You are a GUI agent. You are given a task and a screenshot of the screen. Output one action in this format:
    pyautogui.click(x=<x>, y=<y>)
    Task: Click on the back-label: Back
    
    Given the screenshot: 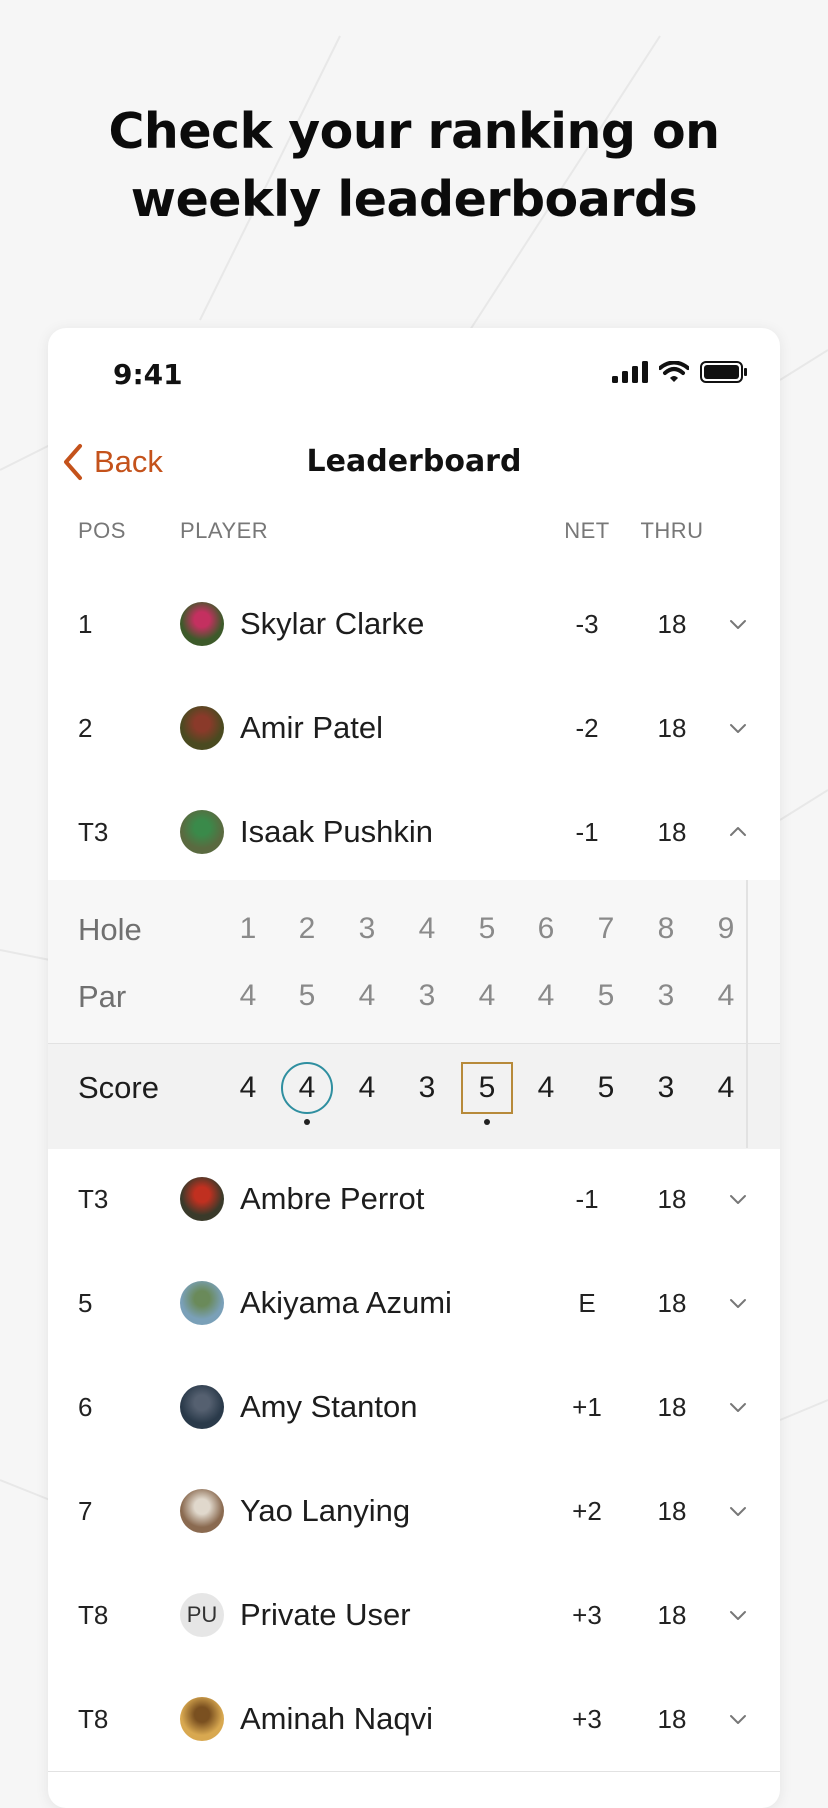 What is the action you would take?
    pyautogui.click(x=128, y=461)
    